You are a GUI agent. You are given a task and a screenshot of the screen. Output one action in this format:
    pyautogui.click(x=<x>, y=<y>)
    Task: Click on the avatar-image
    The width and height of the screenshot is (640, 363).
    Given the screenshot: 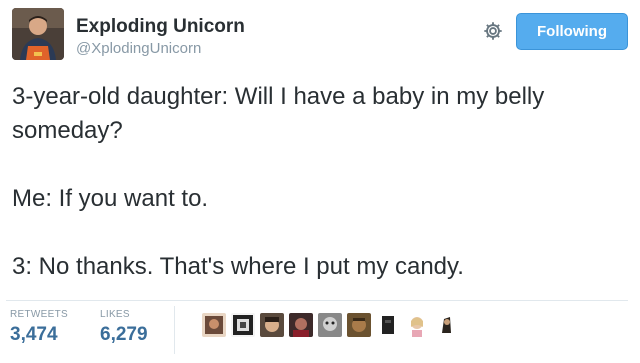 What is the action you would take?
    pyautogui.click(x=38, y=34)
    